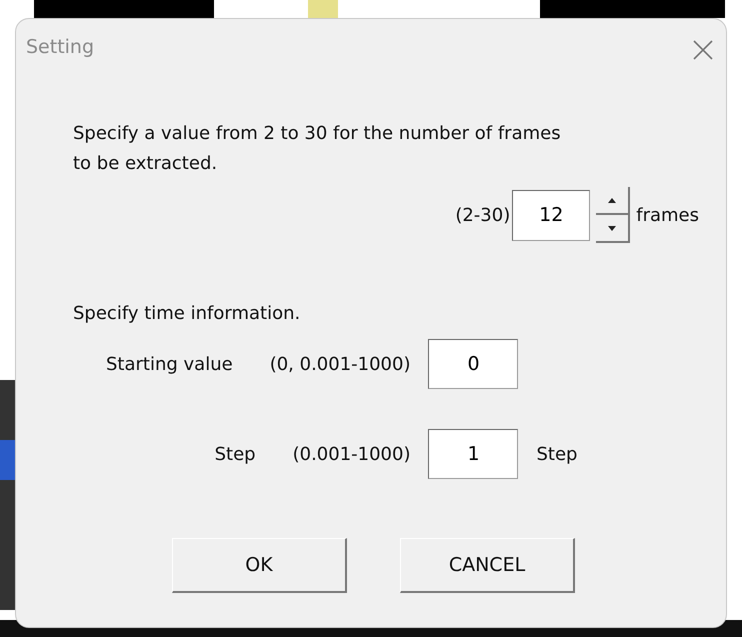 The height and width of the screenshot is (637, 742). I want to click on dialog-title: Setting, so click(60, 47).